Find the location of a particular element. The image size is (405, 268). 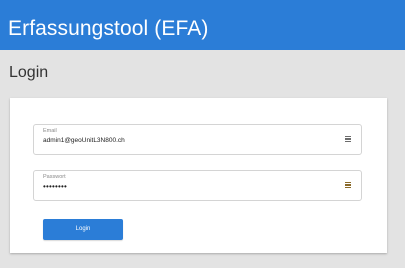

email-label: Email is located at coordinates (50, 131).